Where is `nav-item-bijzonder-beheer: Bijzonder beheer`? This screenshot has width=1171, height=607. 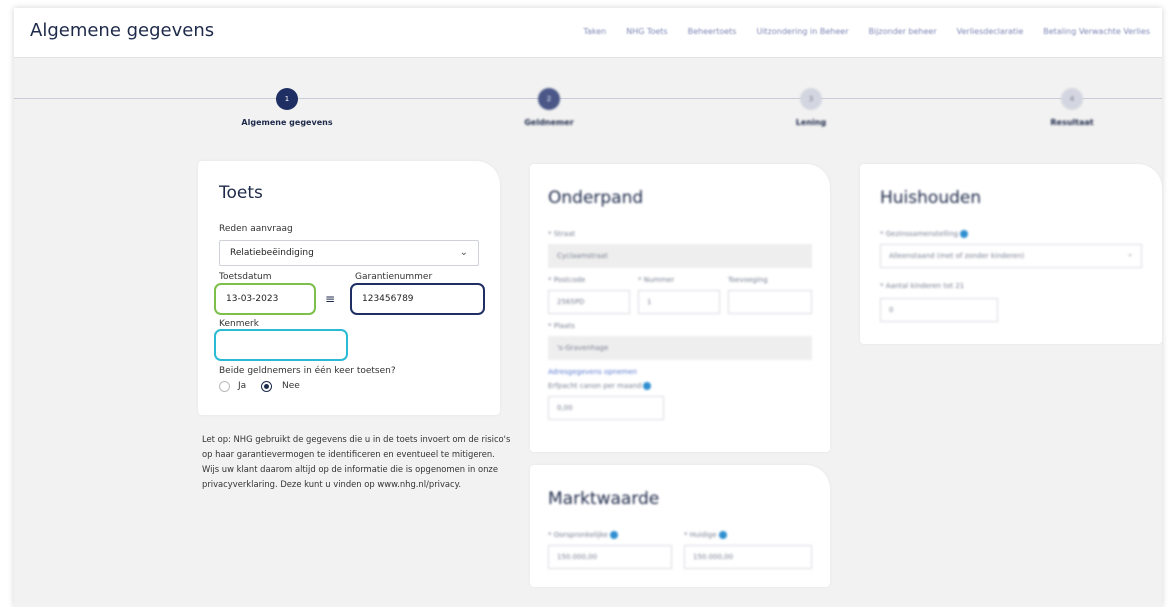 nav-item-bijzonder-beheer: Bijzonder beheer is located at coordinates (903, 31).